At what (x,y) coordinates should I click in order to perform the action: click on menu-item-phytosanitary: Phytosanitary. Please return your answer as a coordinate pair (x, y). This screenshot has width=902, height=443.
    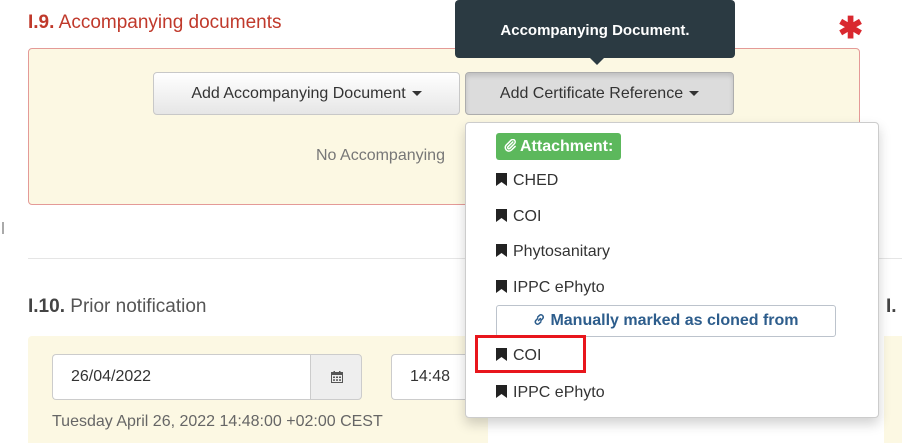
    Looking at the image, I should click on (553, 252).